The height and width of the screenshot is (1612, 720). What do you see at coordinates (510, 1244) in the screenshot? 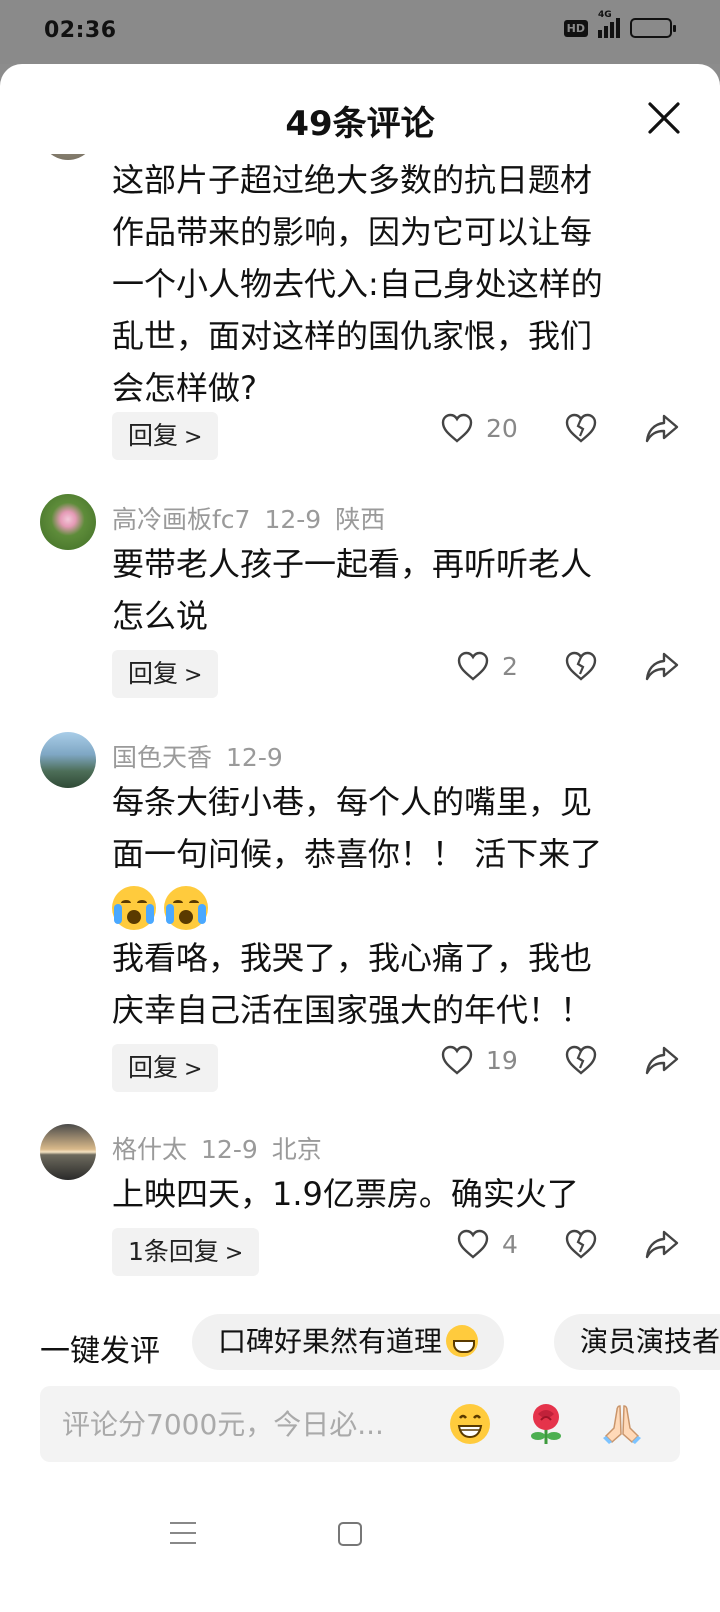
I see `like-count: 4` at bounding box center [510, 1244].